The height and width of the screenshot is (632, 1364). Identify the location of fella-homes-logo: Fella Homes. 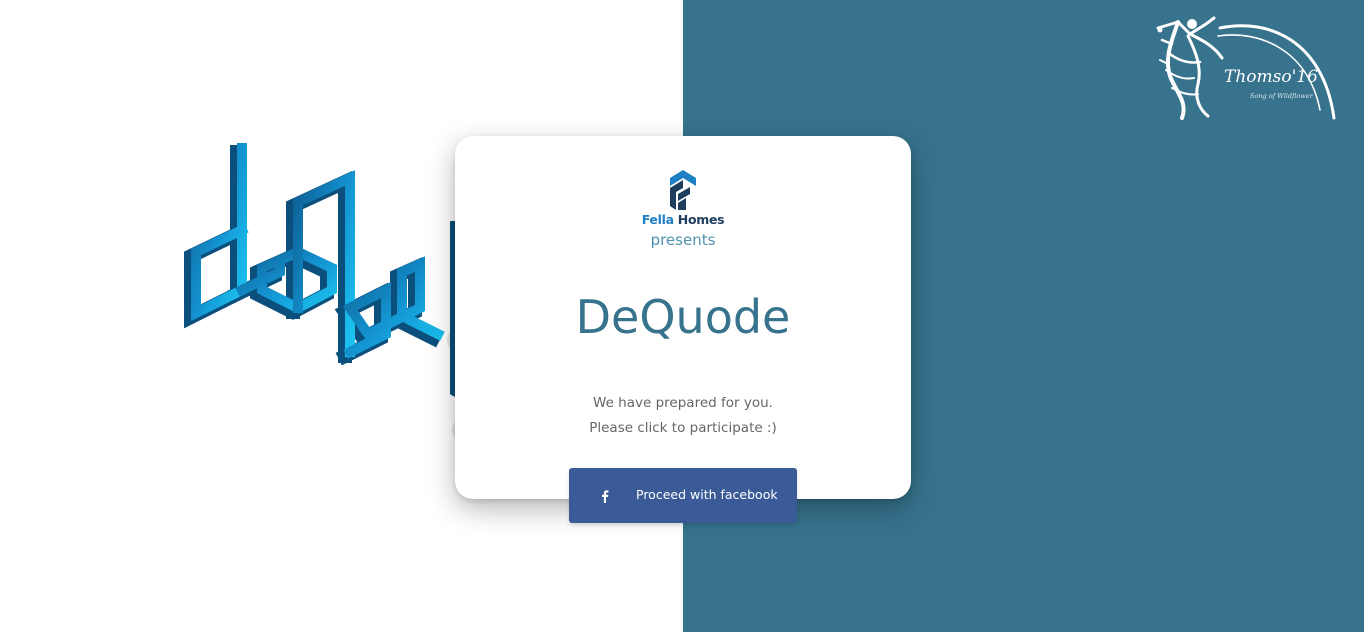
(683, 200).